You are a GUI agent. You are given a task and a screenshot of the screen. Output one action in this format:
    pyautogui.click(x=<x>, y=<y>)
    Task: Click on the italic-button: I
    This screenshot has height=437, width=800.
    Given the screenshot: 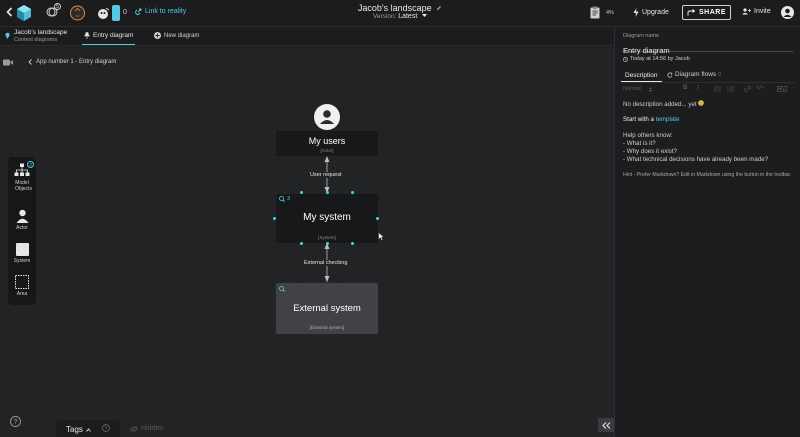 What is the action you would take?
    pyautogui.click(x=698, y=88)
    